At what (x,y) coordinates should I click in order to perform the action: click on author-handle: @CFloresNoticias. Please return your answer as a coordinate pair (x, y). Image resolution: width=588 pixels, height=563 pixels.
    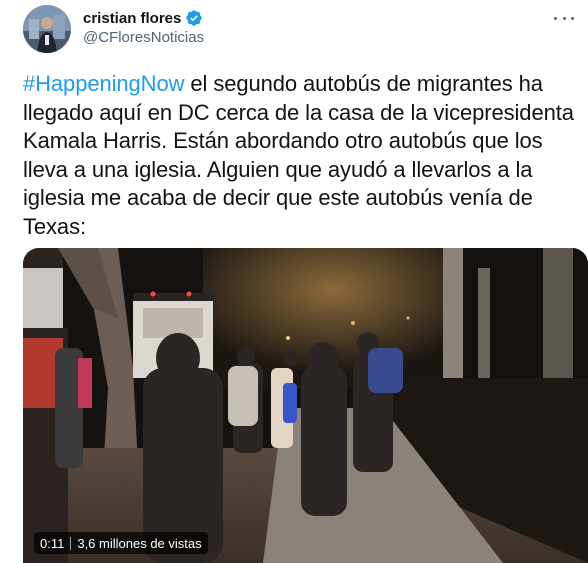
    Looking at the image, I should click on (143, 37).